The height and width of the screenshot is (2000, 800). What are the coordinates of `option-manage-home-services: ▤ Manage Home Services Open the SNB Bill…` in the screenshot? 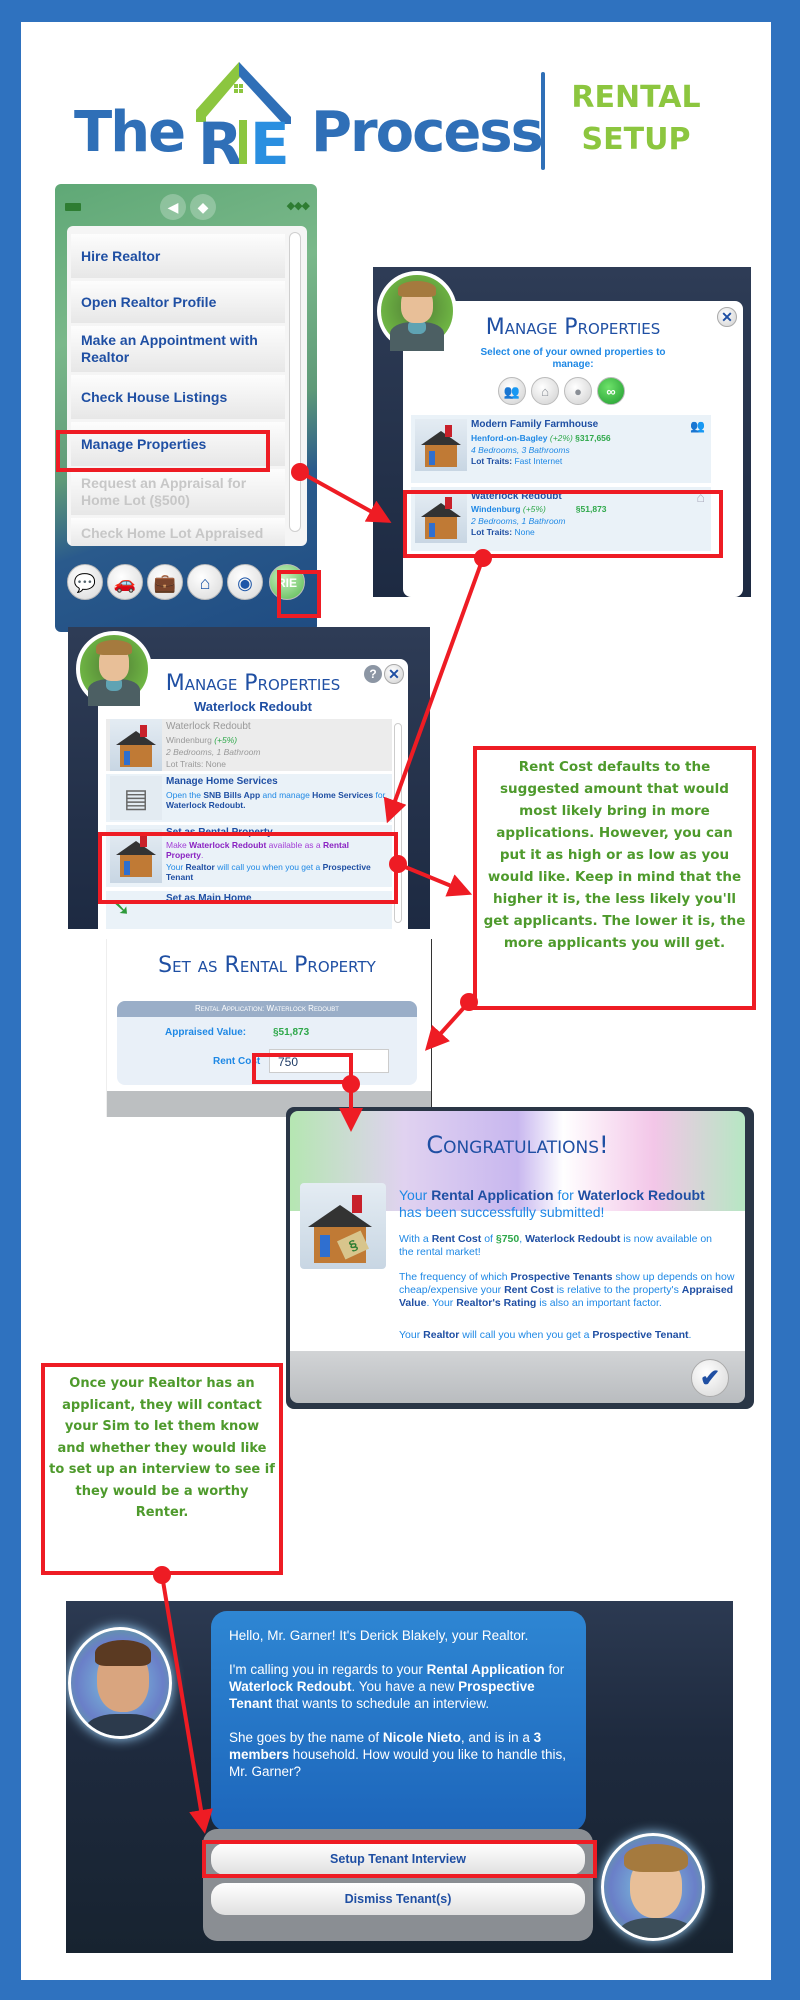 It's located at (249, 798).